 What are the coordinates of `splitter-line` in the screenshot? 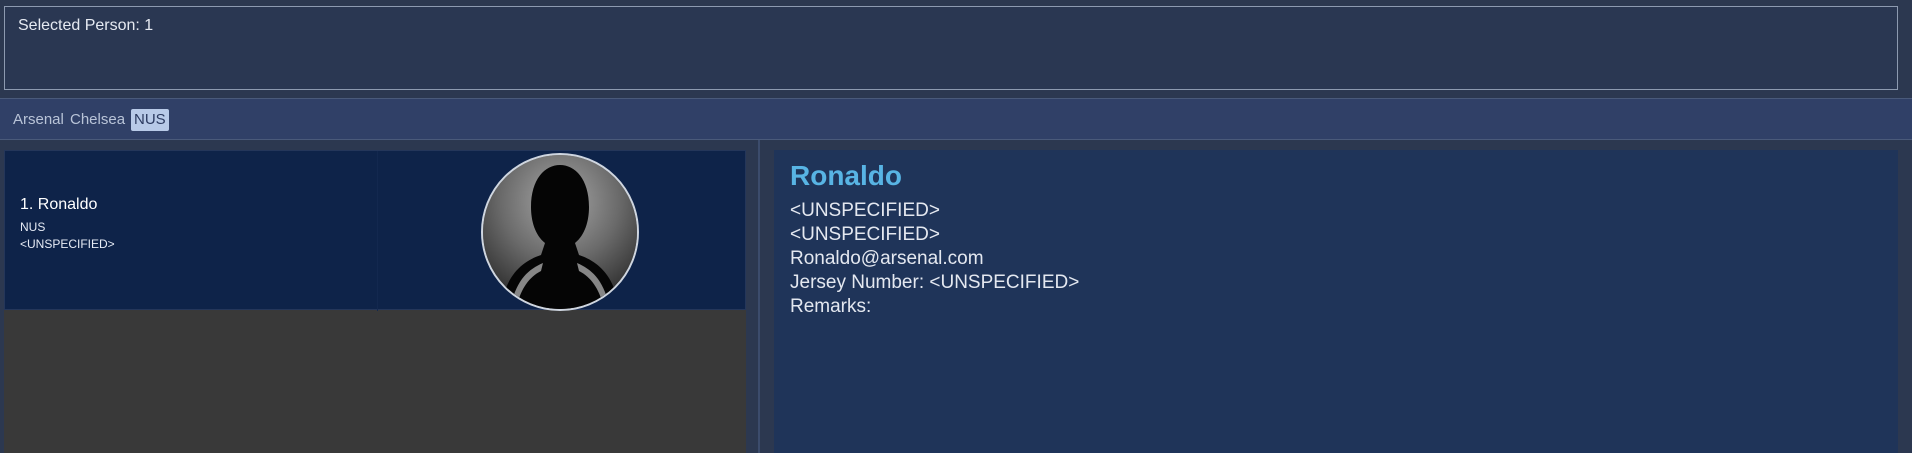 It's located at (759, 296).